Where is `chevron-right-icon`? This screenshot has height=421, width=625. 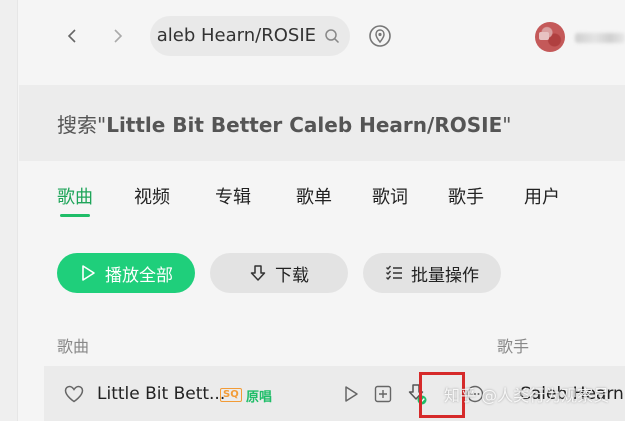 chevron-right-icon is located at coordinates (118, 36).